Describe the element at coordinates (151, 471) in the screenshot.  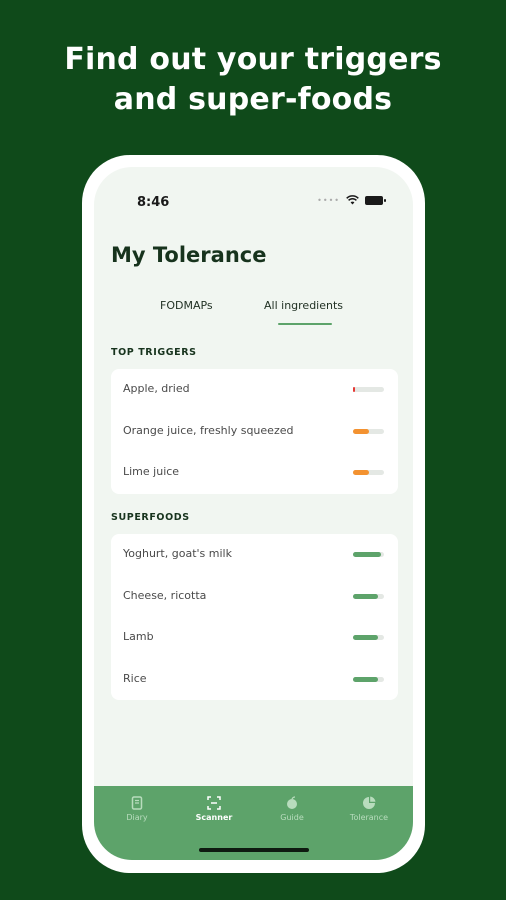
I see `ingredient-name: Lime juice` at that location.